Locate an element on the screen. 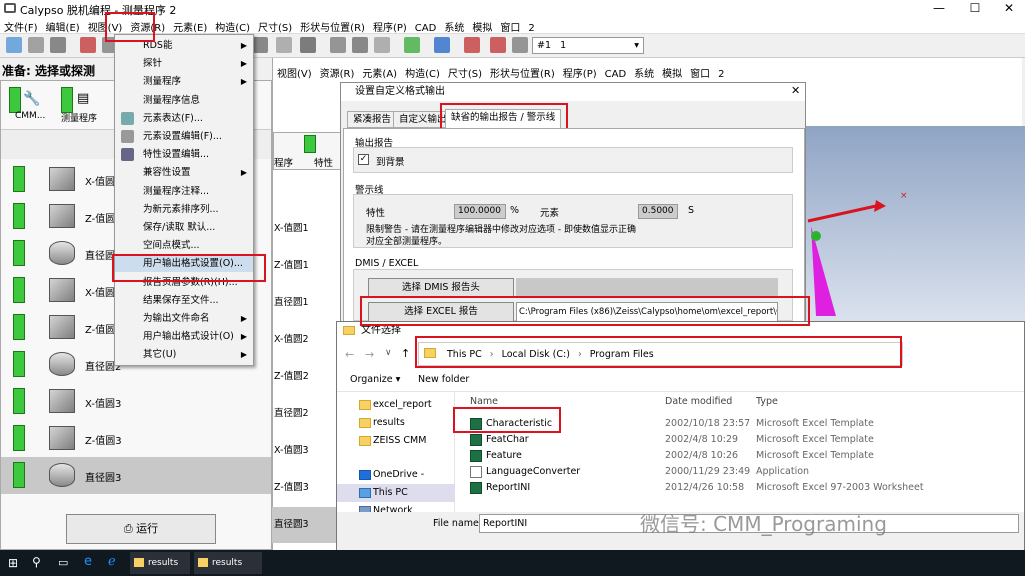  property-value-field: 100.0000 is located at coordinates (480, 211).